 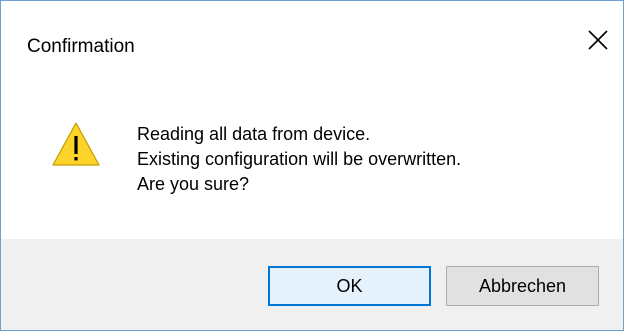 I want to click on close-button, so click(x=598, y=40).